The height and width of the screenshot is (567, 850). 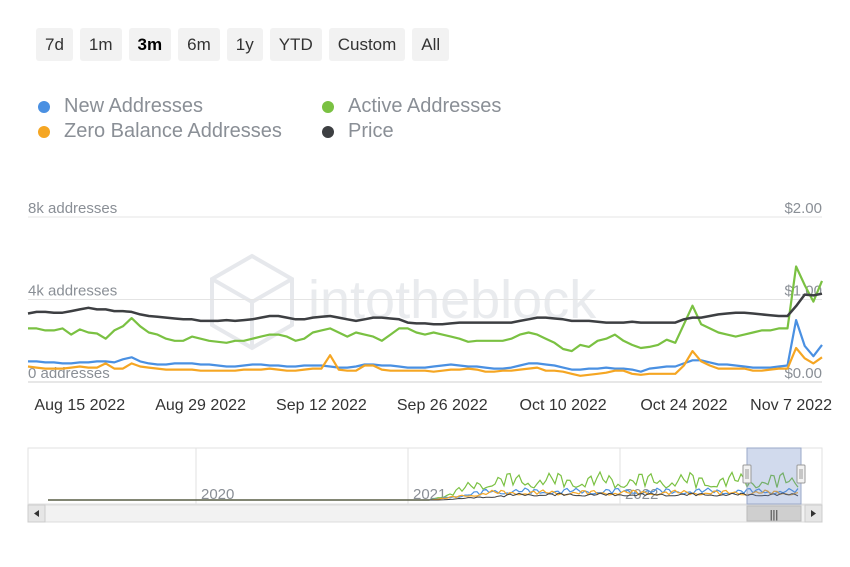 I want to click on x-tick-label: Oct 10 2022, so click(x=563, y=405).